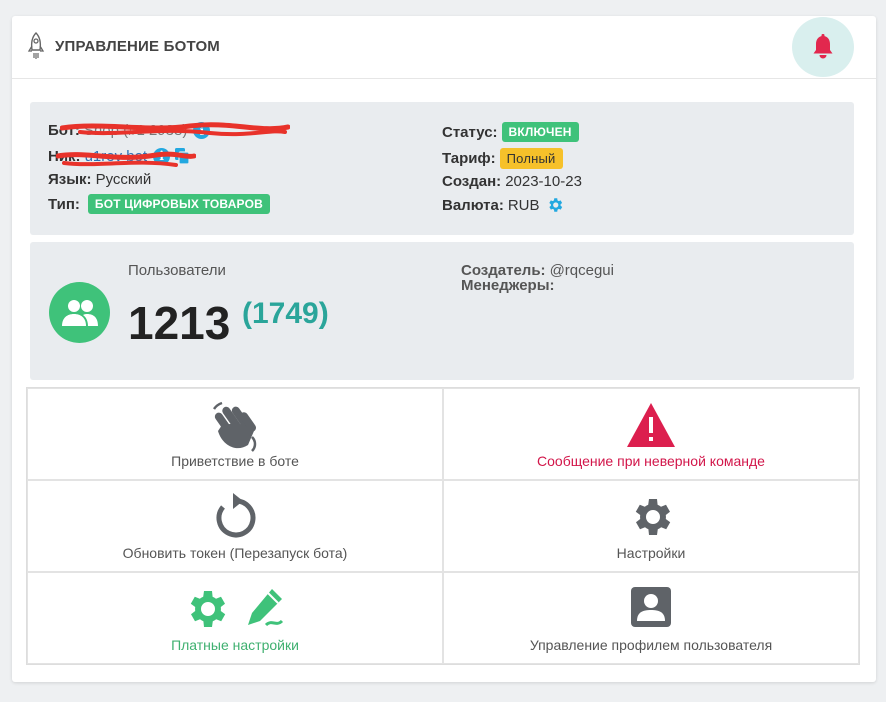  Describe the element at coordinates (123, 179) in the screenshot. I see `language-value: Русский` at that location.